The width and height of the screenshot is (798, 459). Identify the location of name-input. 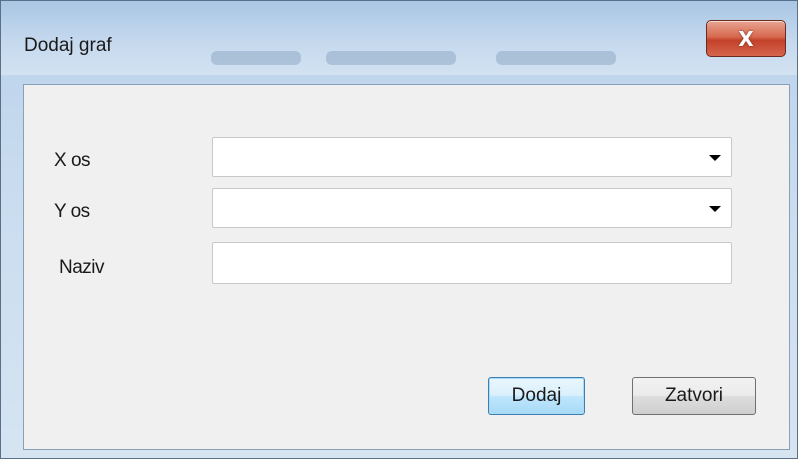
(472, 263).